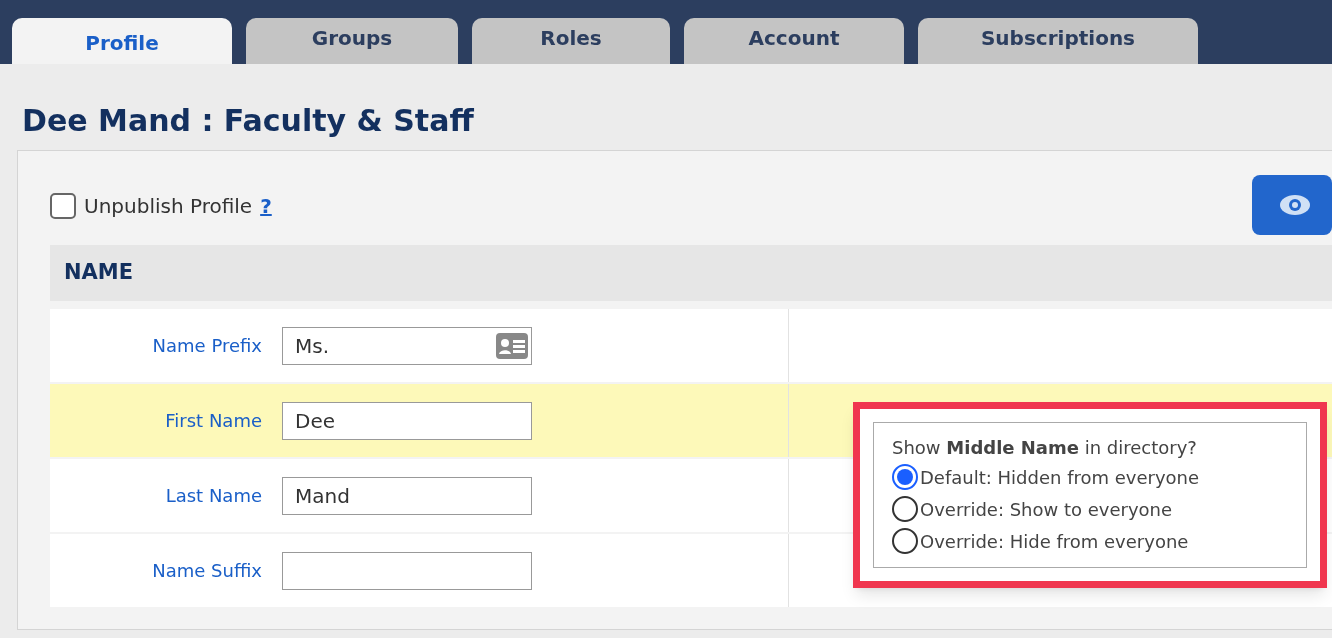 The image size is (1332, 638). I want to click on page-title: Dee Mand : Faculty & Staff, so click(248, 121).